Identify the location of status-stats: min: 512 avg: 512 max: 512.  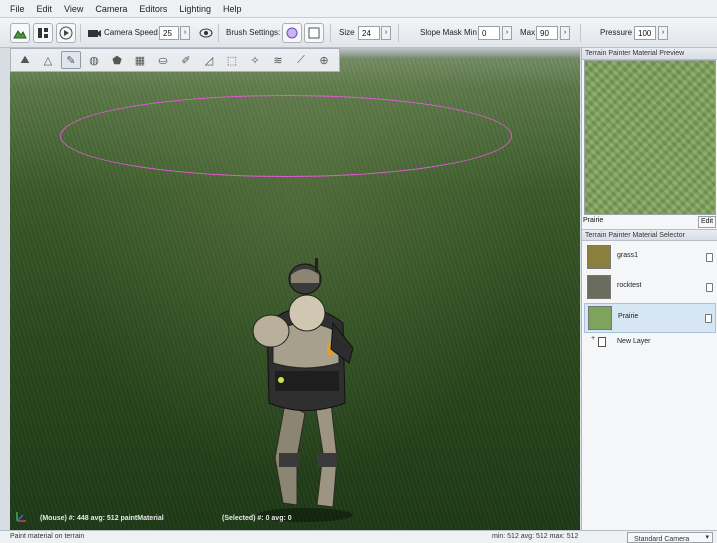
(535, 536).